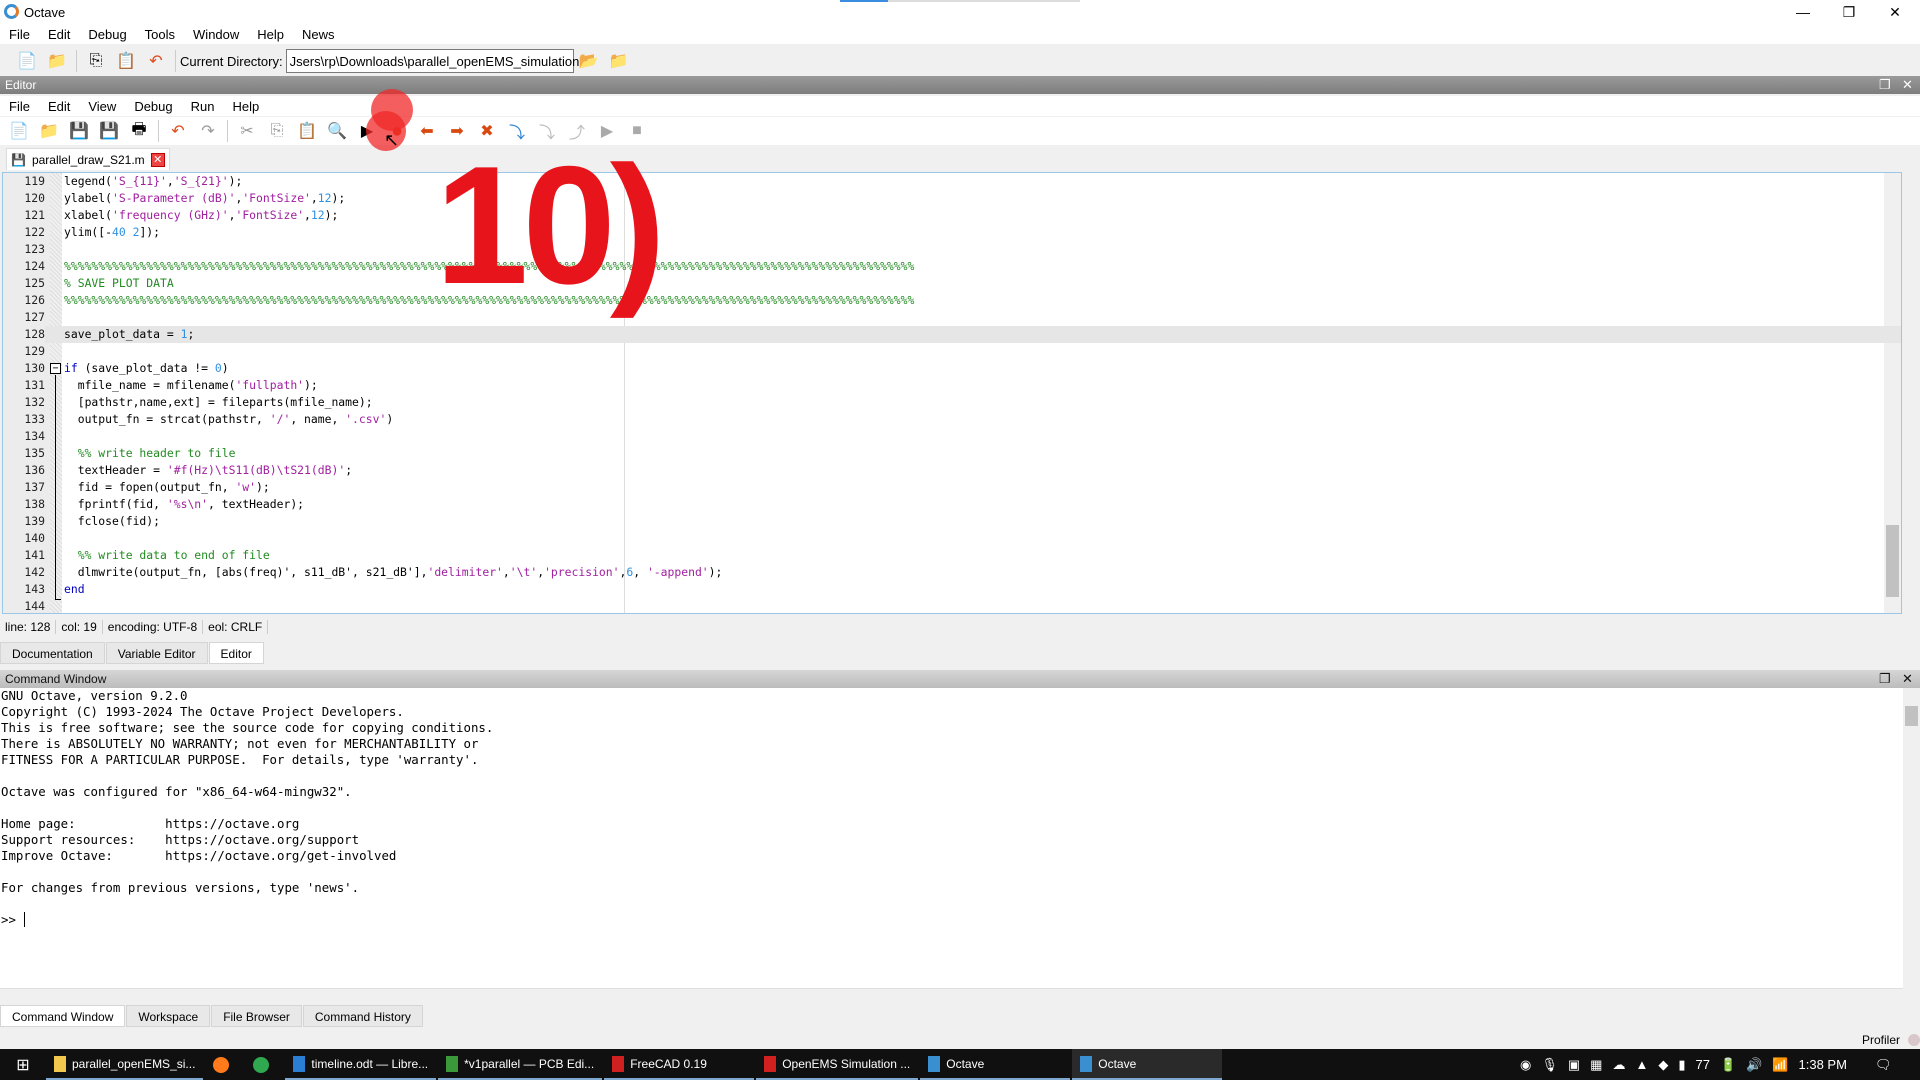 This screenshot has width=1920, height=1080. Describe the element at coordinates (153, 106) in the screenshot. I see `editor-menu-debug: Debug` at that location.